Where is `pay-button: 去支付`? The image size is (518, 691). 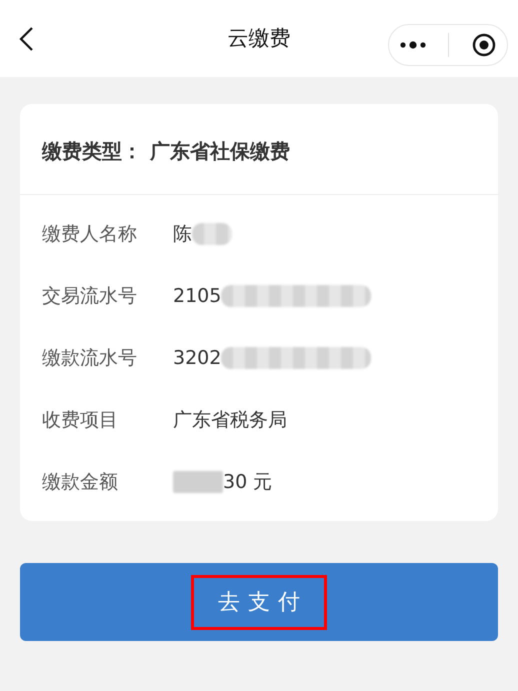
pay-button: 去支付 is located at coordinates (259, 602).